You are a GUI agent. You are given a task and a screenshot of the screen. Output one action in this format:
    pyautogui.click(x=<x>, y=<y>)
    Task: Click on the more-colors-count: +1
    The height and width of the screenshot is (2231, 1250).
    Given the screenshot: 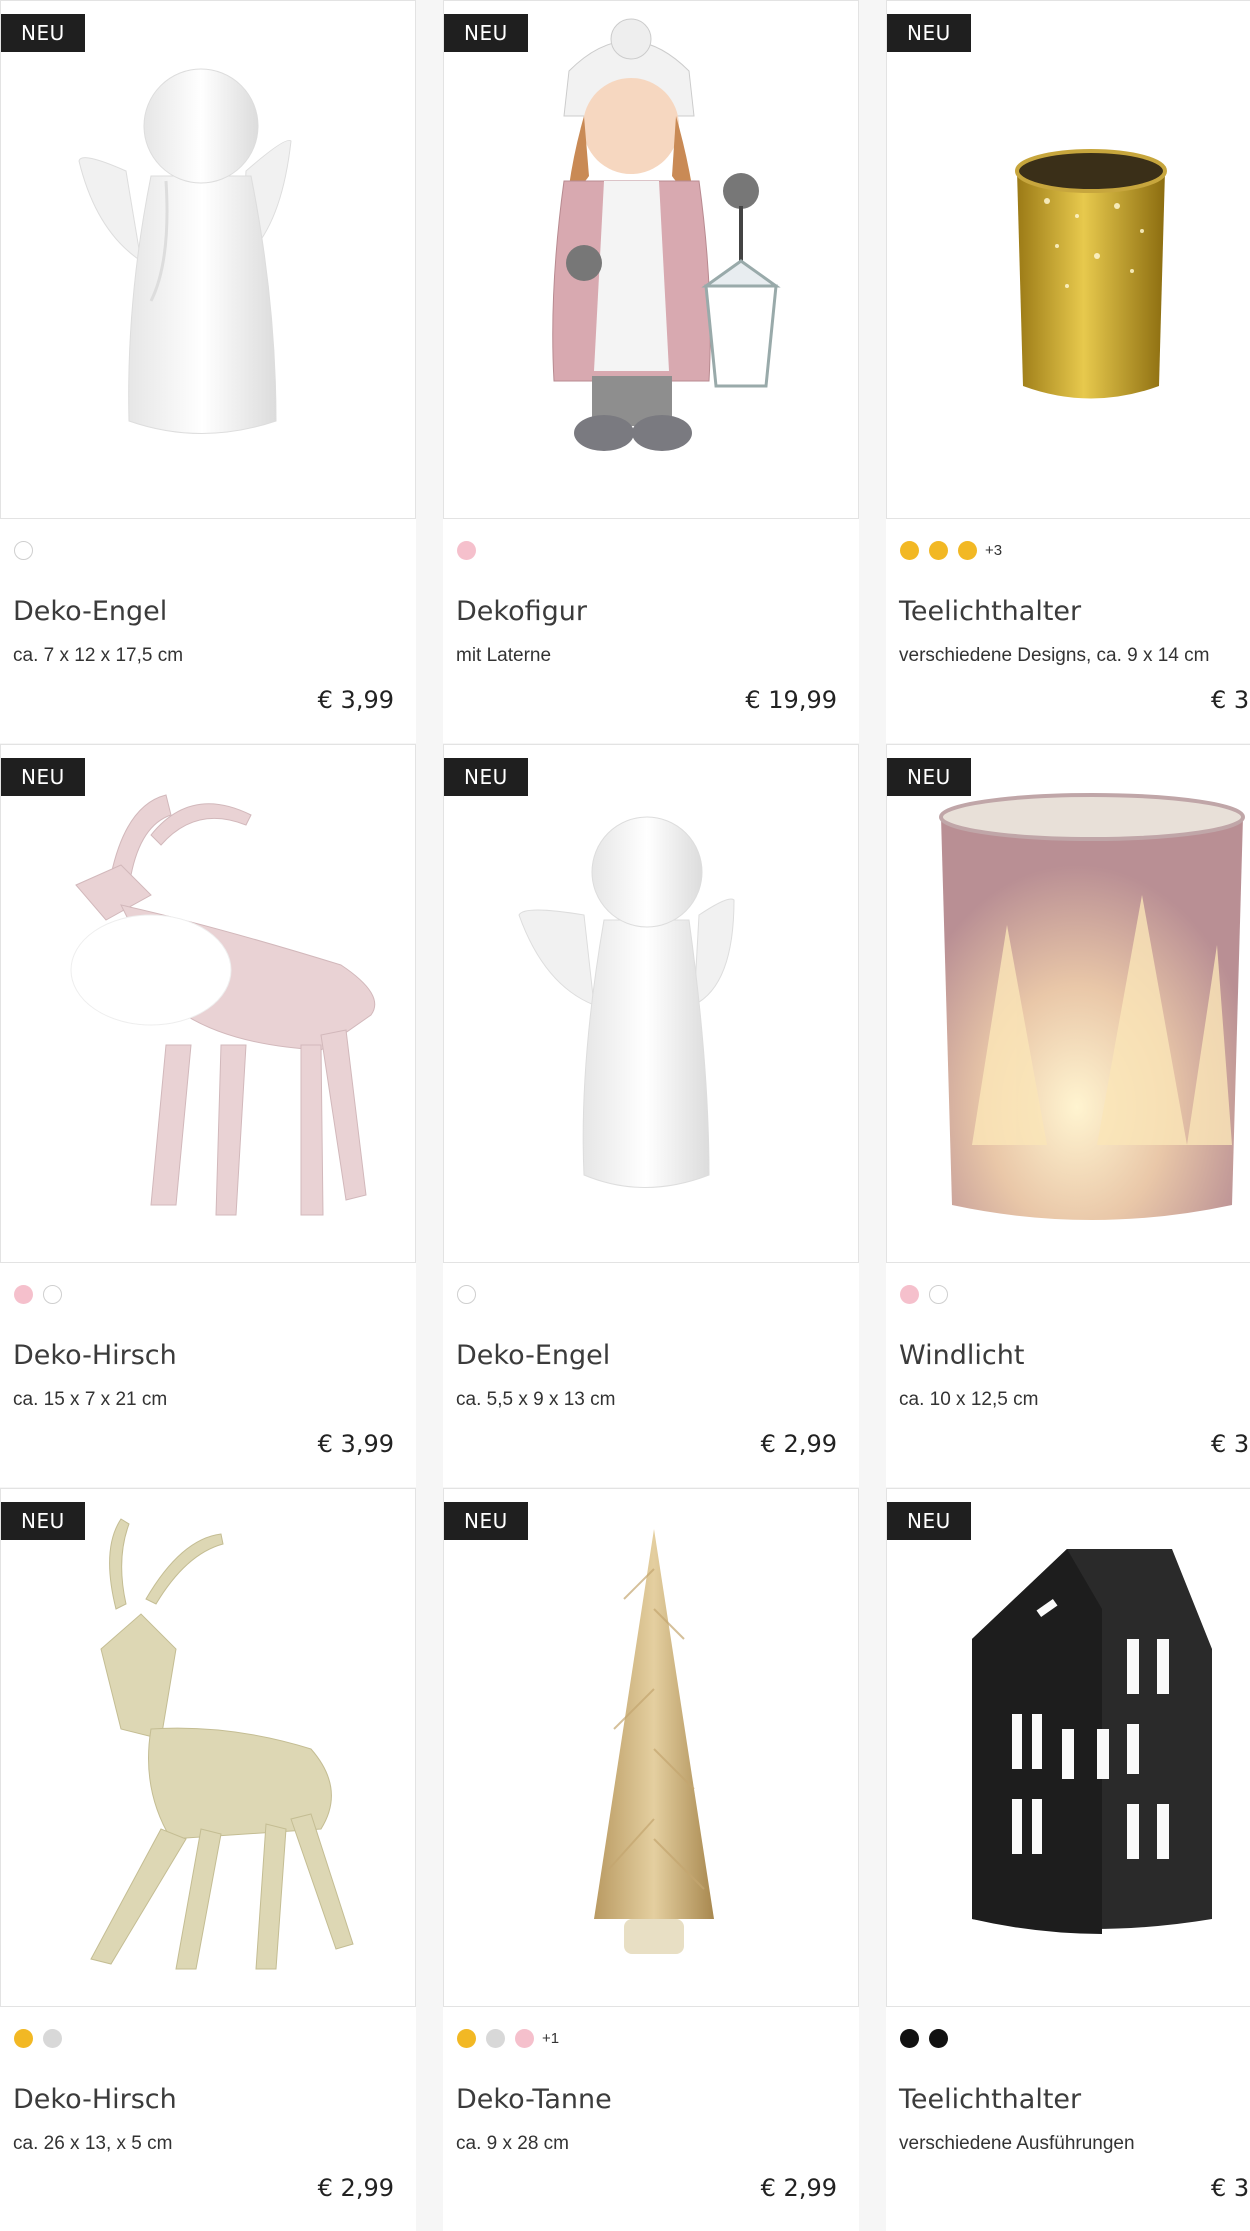 What is the action you would take?
    pyautogui.click(x=550, y=2038)
    